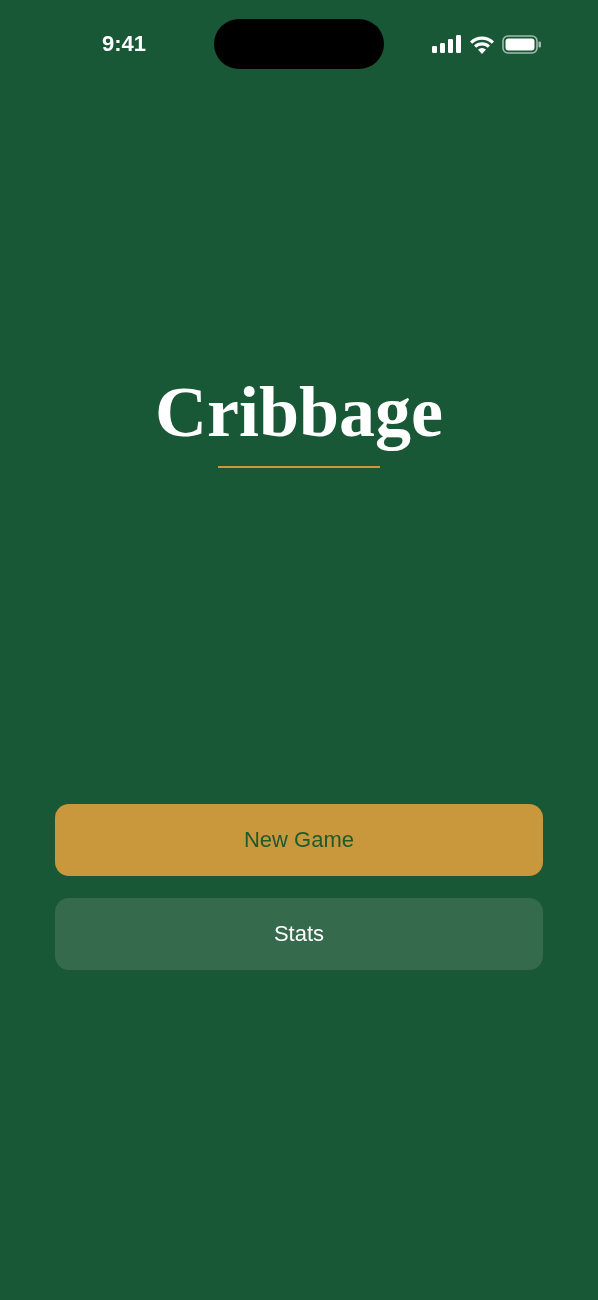 The width and height of the screenshot is (598, 1300). I want to click on app-title: Cribbage, so click(299, 412).